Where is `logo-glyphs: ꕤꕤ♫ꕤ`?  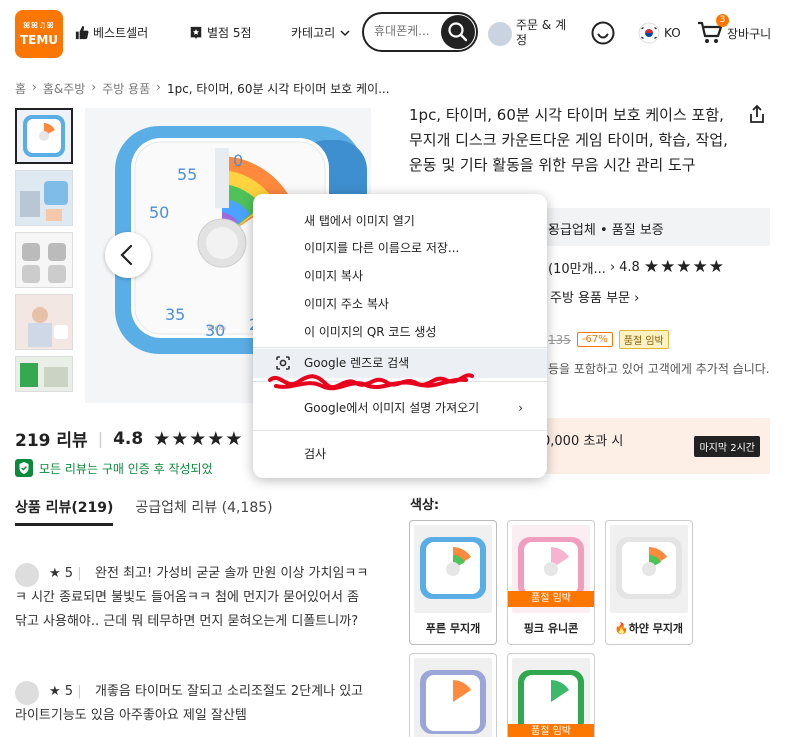
logo-glyphs: ꕤꕤ♫ꕤ is located at coordinates (39, 25).